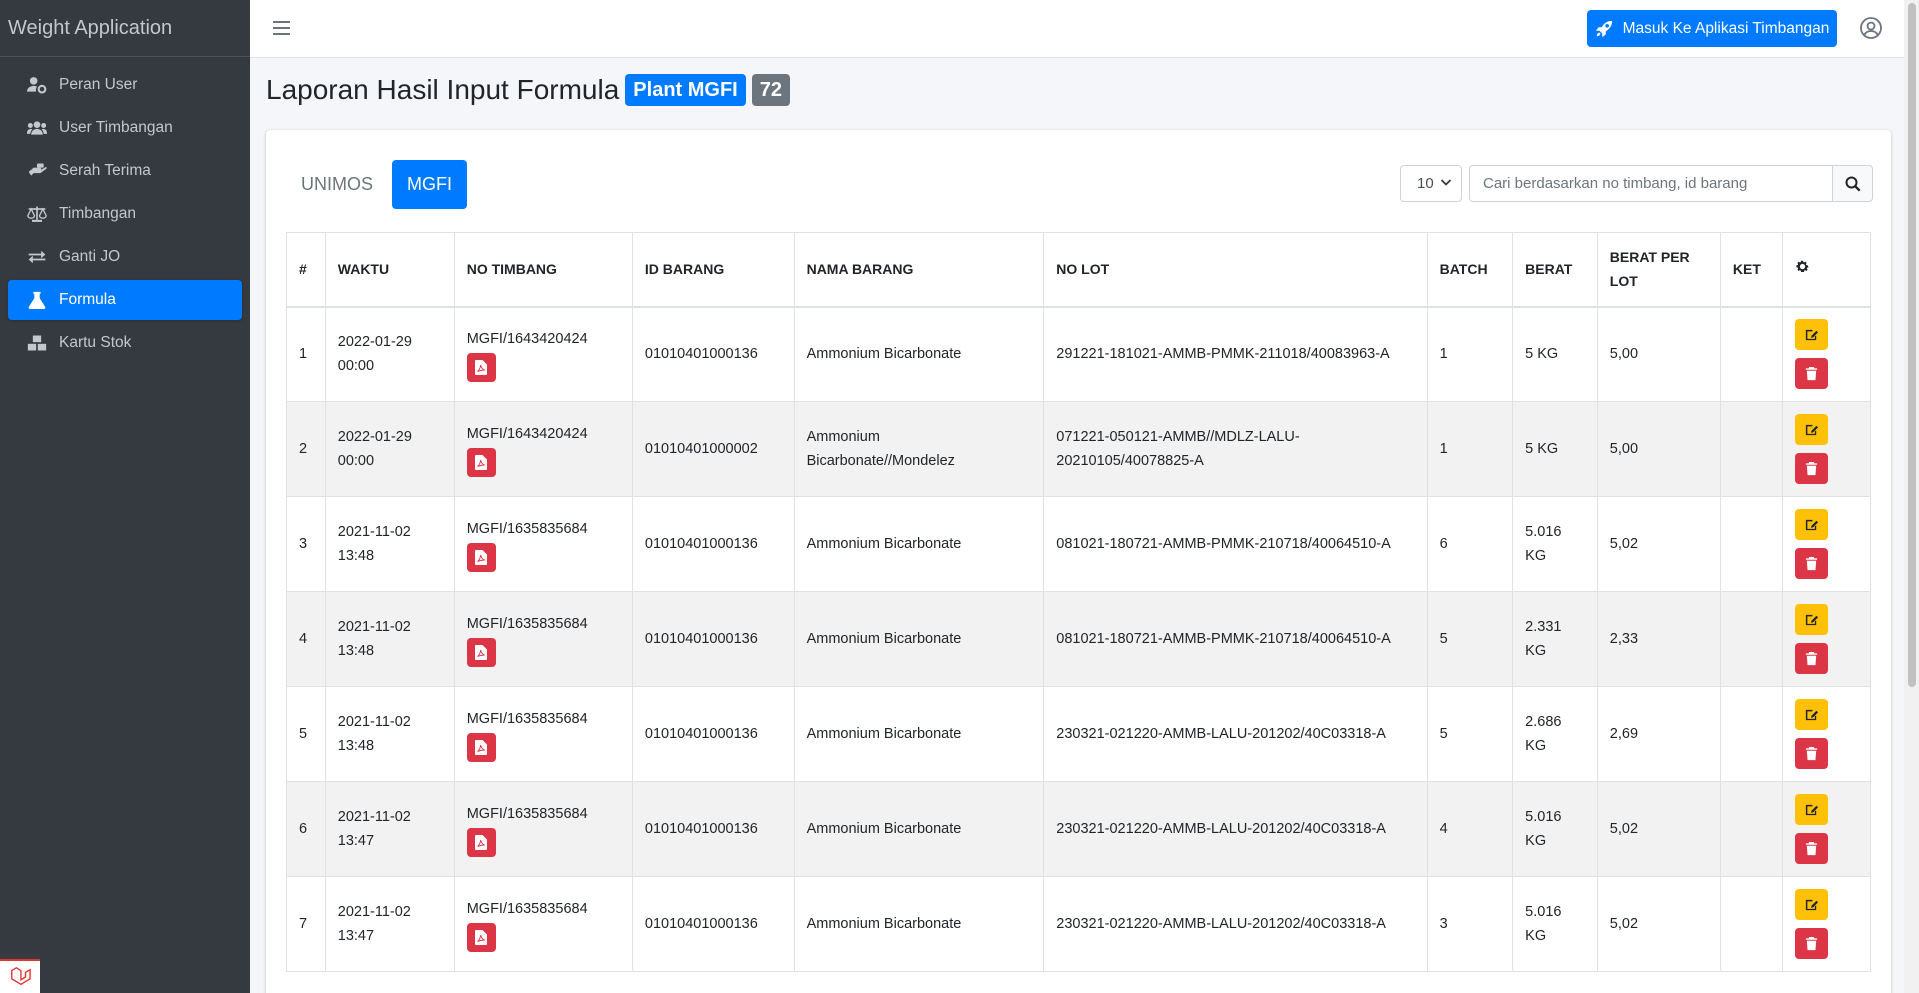  What do you see at coordinates (1658, 734) in the screenshot?
I see `cell-berat-per-lot: 2,69` at bounding box center [1658, 734].